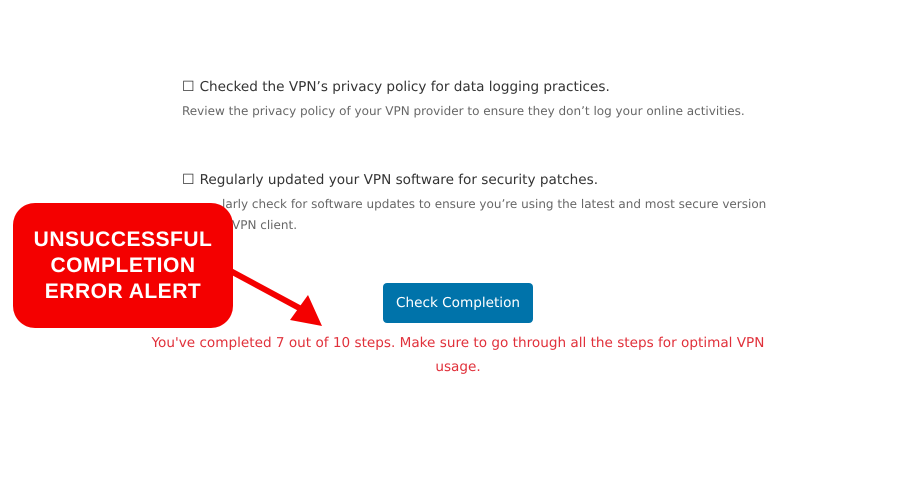 This screenshot has width=900, height=500. Describe the element at coordinates (399, 180) in the screenshot. I see `item-title: Regularly updated your VPN software for security patches.` at that location.